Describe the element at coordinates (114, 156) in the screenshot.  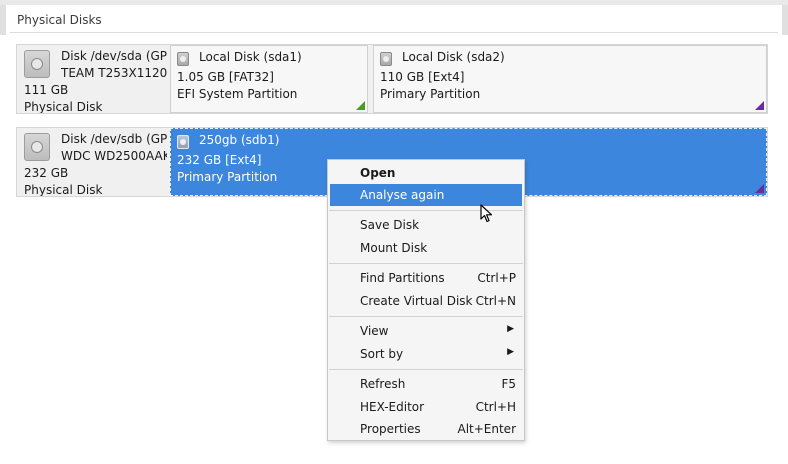
I see `disk-model: WDC WD2500AAK` at that location.